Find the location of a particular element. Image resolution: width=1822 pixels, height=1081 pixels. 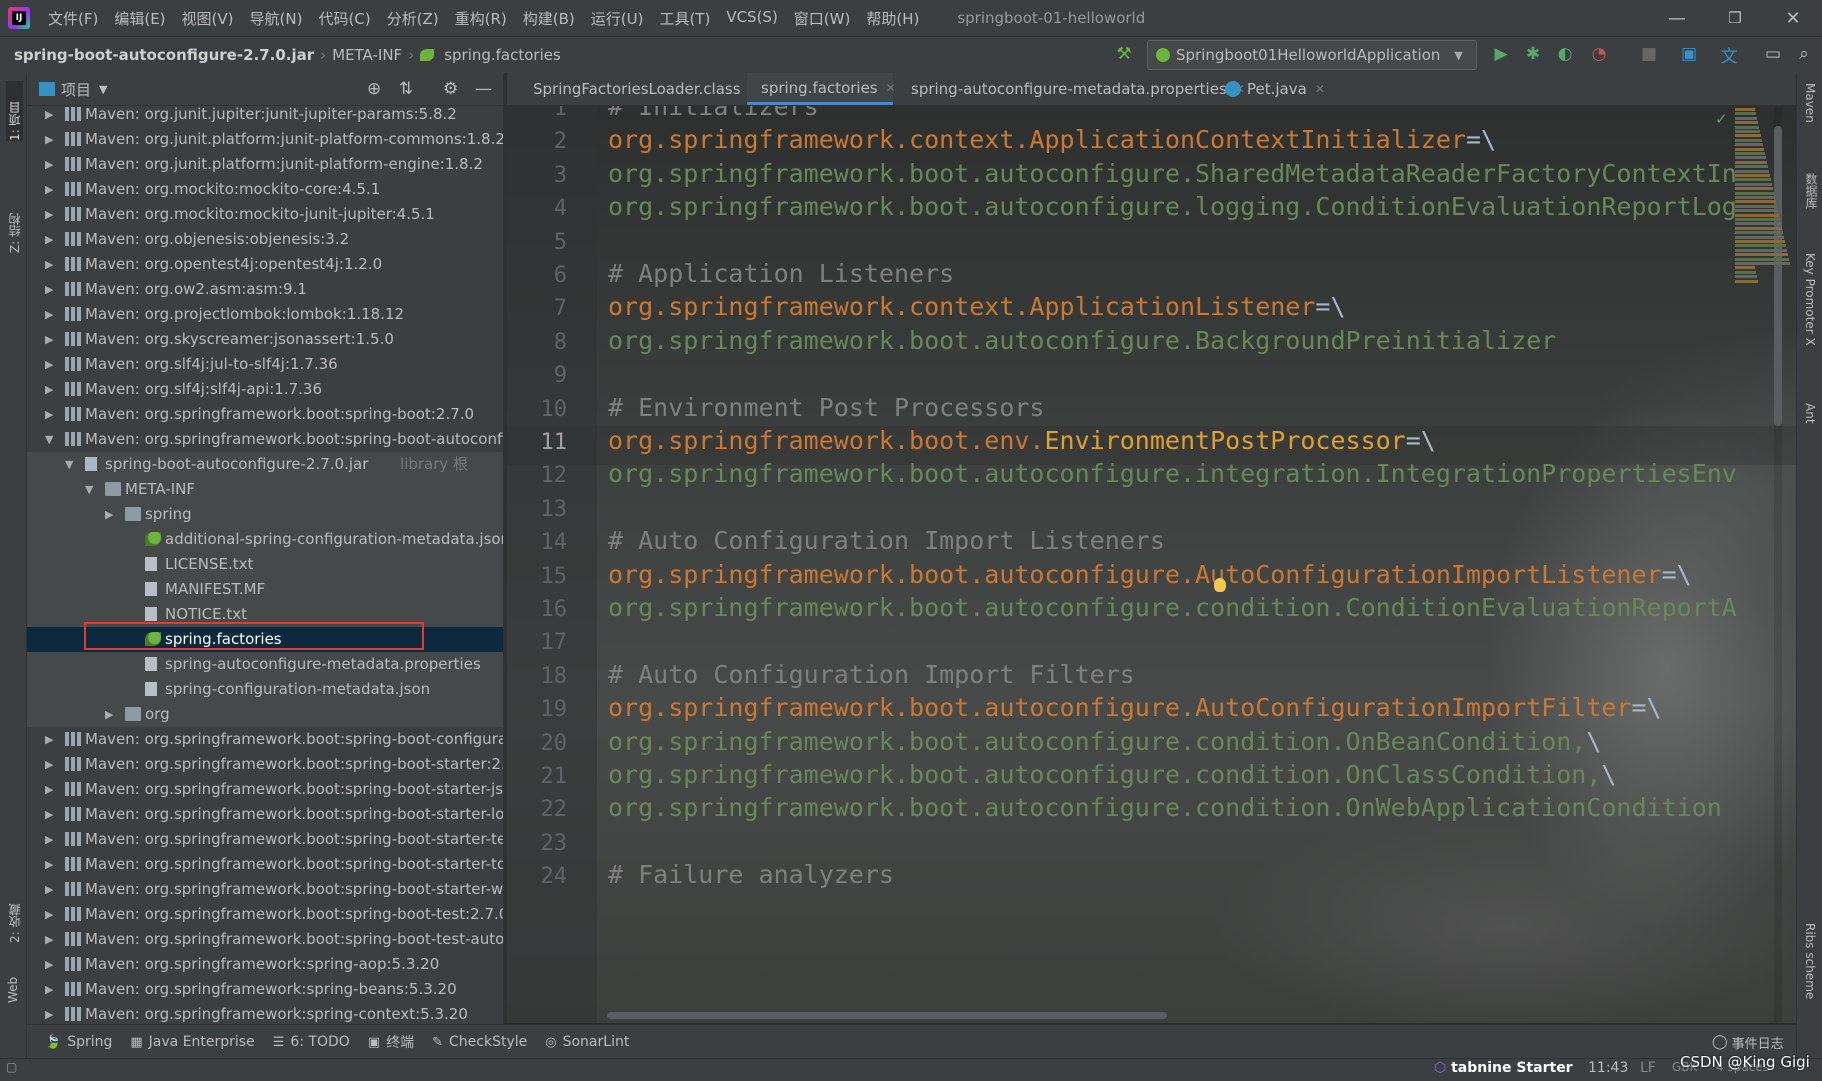

breadcrumb-spring-factories: spring.factories is located at coordinates (502, 55).